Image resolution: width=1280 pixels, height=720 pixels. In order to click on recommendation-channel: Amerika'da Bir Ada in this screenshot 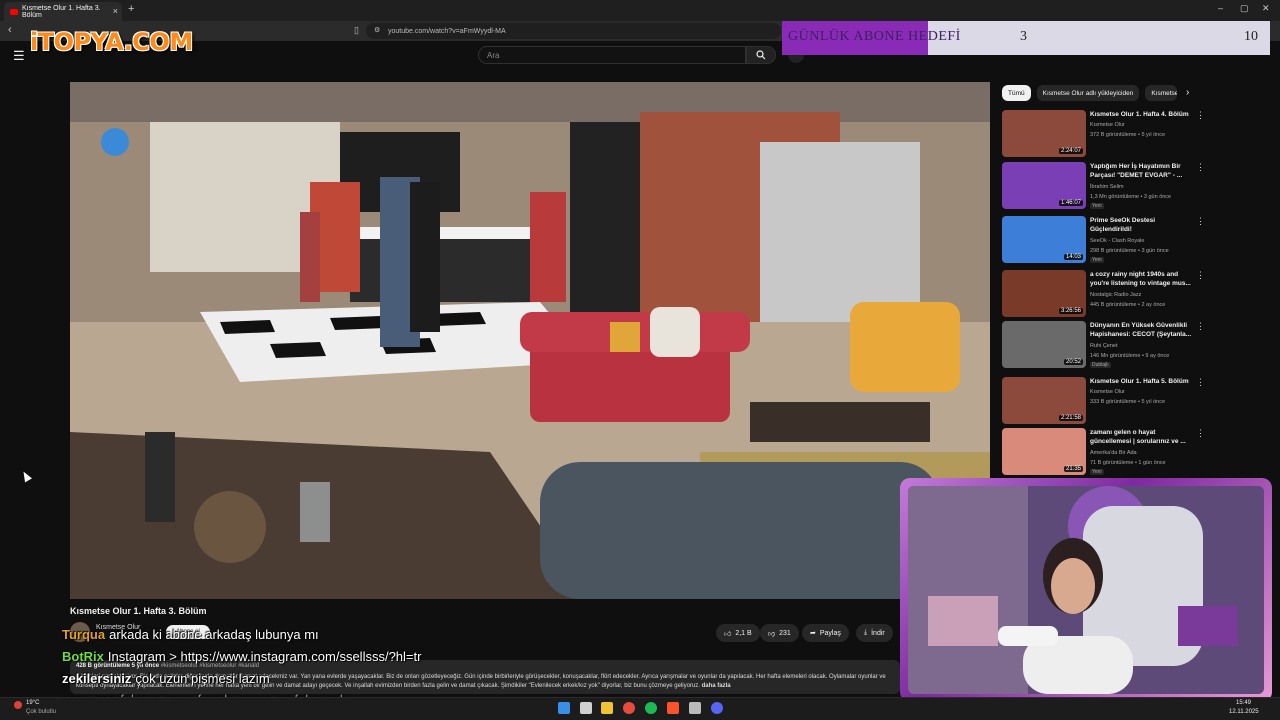, I will do `click(1113, 453)`.